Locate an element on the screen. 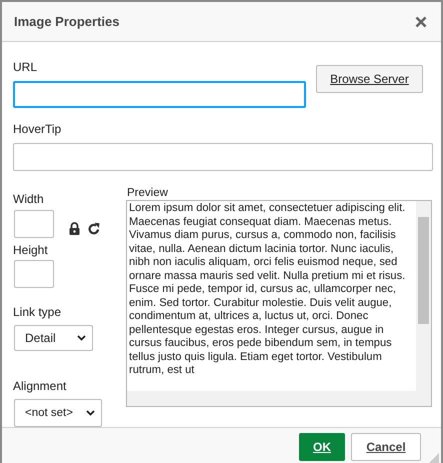 This screenshot has width=443, height=463. vertical-scrollbar is located at coordinates (423, 296).